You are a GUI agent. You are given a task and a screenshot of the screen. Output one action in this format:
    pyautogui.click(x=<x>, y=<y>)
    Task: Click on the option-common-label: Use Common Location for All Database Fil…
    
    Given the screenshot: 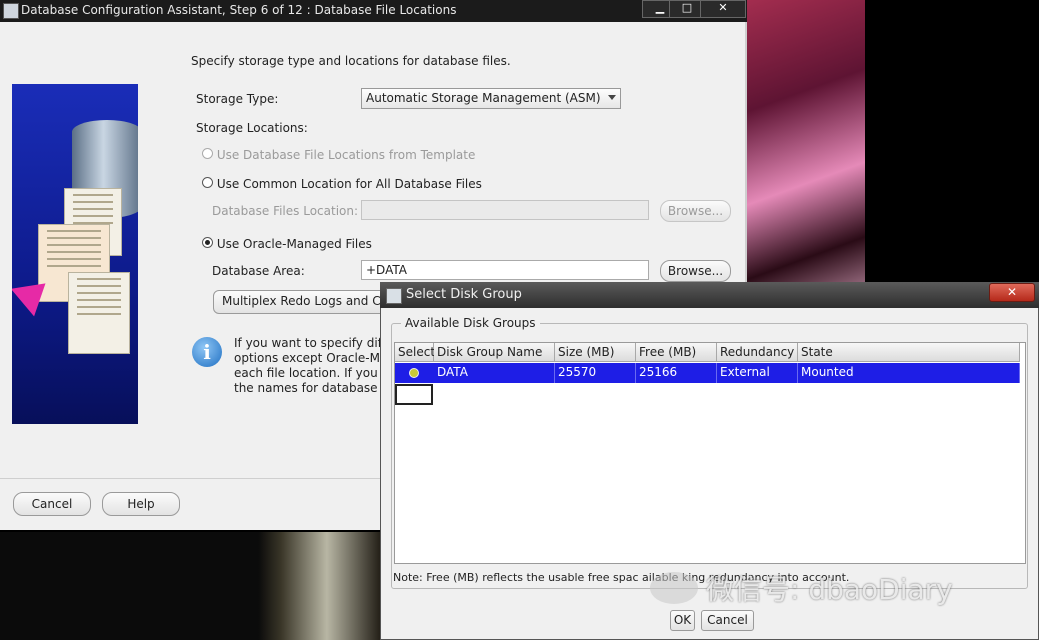 What is the action you would take?
    pyautogui.click(x=349, y=184)
    